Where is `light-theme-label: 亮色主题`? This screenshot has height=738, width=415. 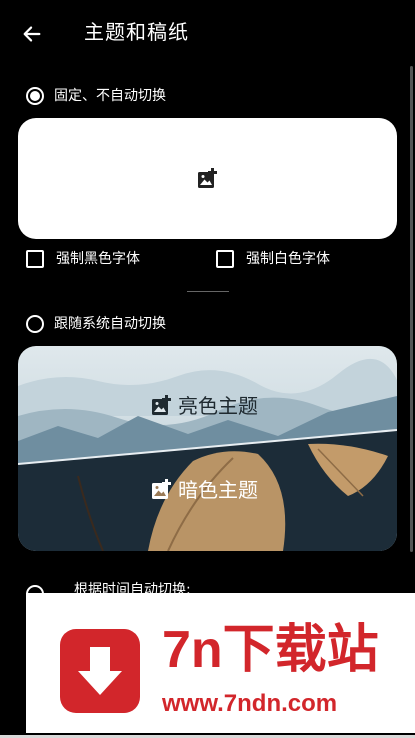
light-theme-label: 亮色主题 is located at coordinates (218, 406).